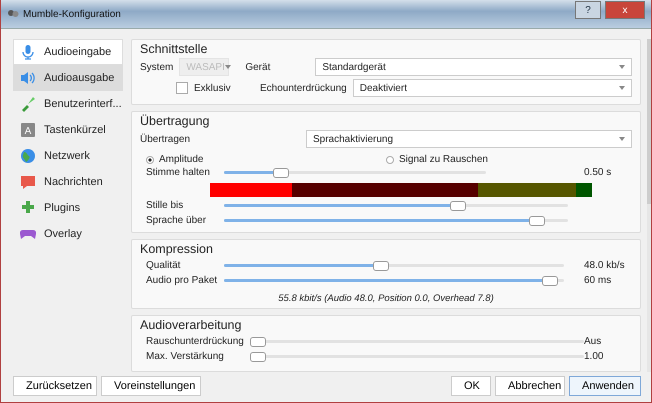  I want to click on window-title: Mumble-Konfiguration, so click(72, 14).